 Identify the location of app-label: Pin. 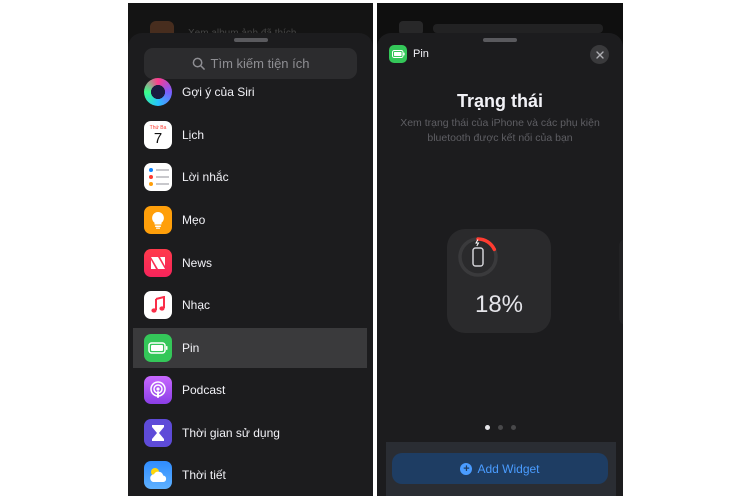
(191, 348).